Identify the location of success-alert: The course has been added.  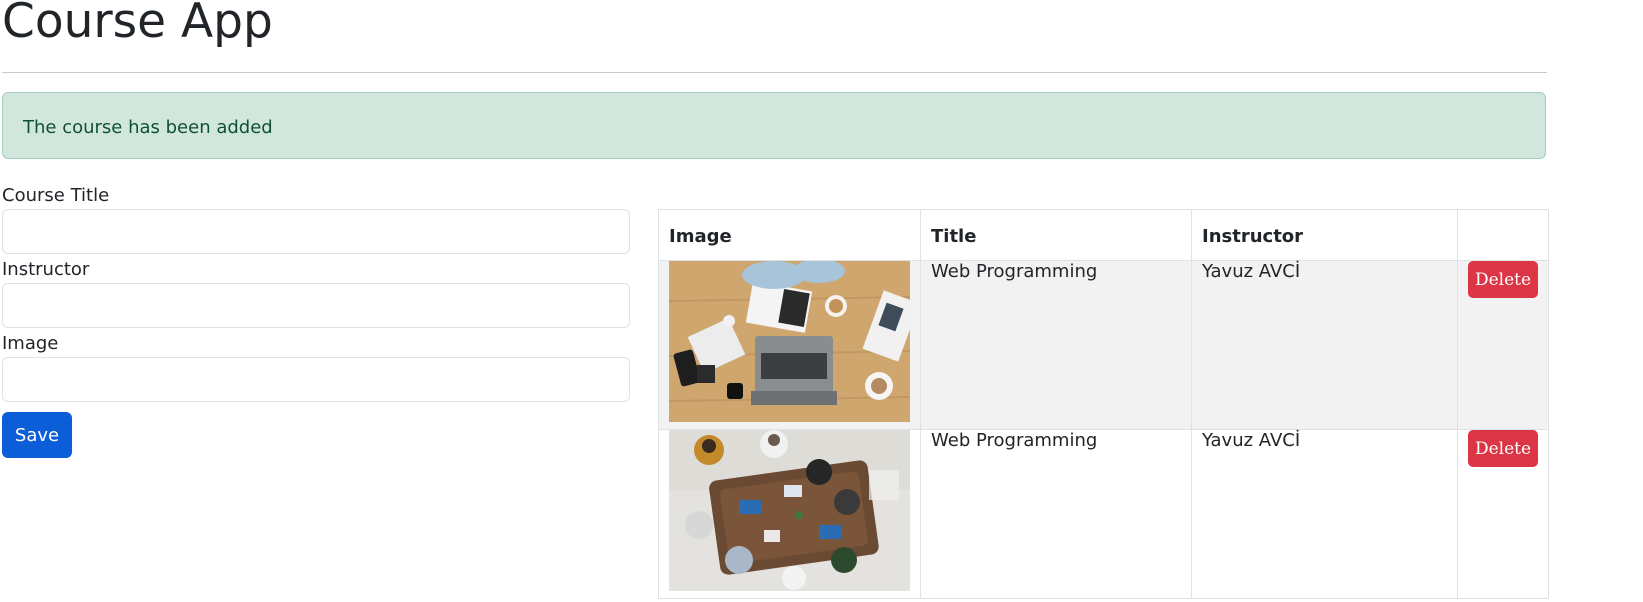
(774, 125).